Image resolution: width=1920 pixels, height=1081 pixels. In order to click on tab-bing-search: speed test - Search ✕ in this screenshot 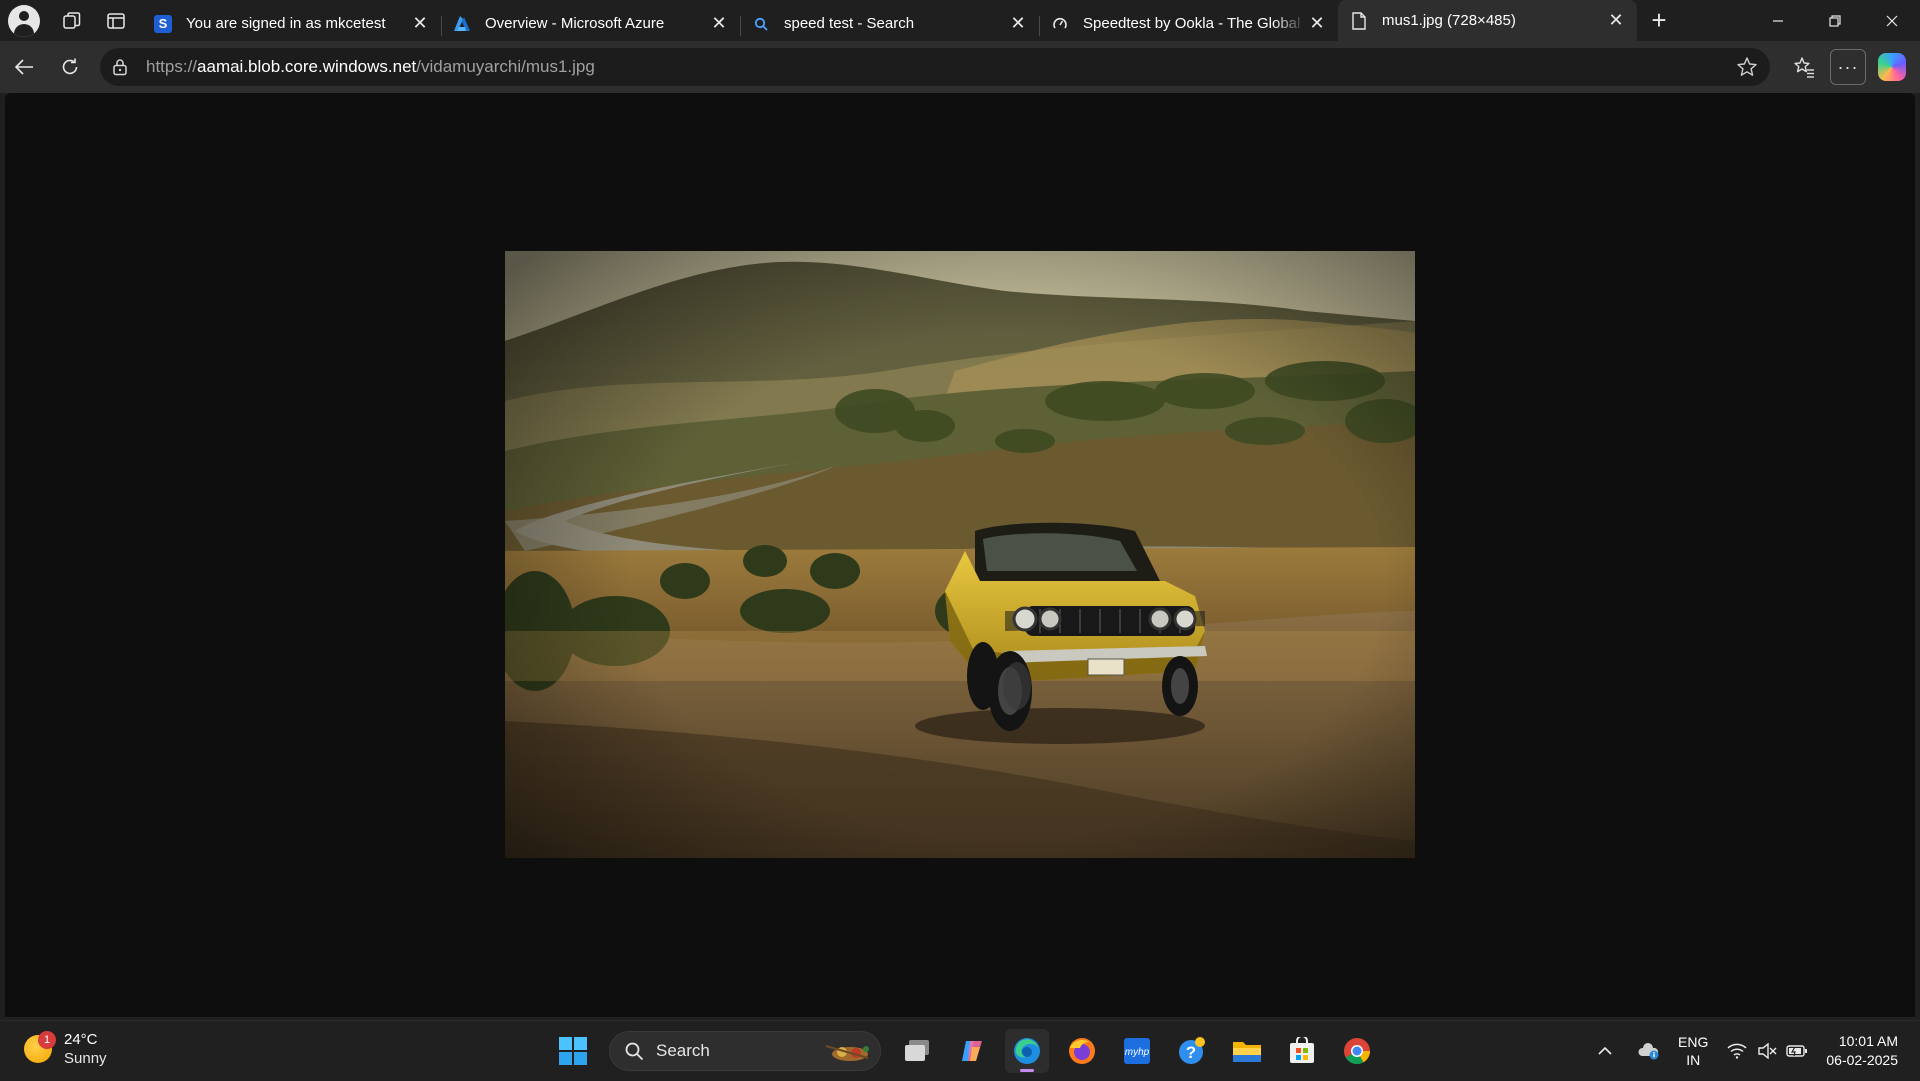, I will do `click(889, 24)`.